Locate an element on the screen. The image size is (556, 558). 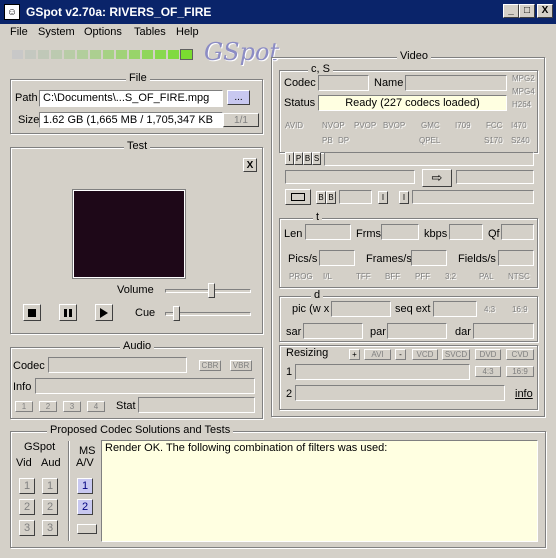
pause-icon is located at coordinates (68, 312).